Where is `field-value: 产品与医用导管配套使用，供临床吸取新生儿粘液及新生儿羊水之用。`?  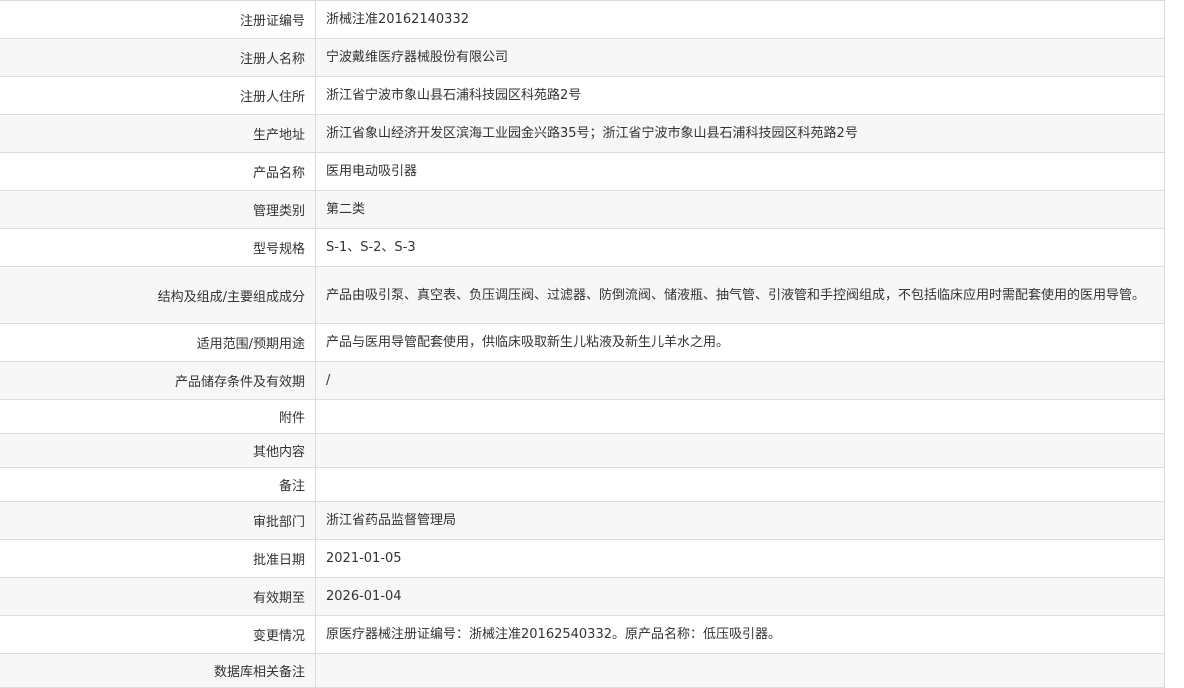 field-value: 产品与医用导管配套使用，供临床吸取新生儿粘液及新生儿羊水之用。 is located at coordinates (528, 342).